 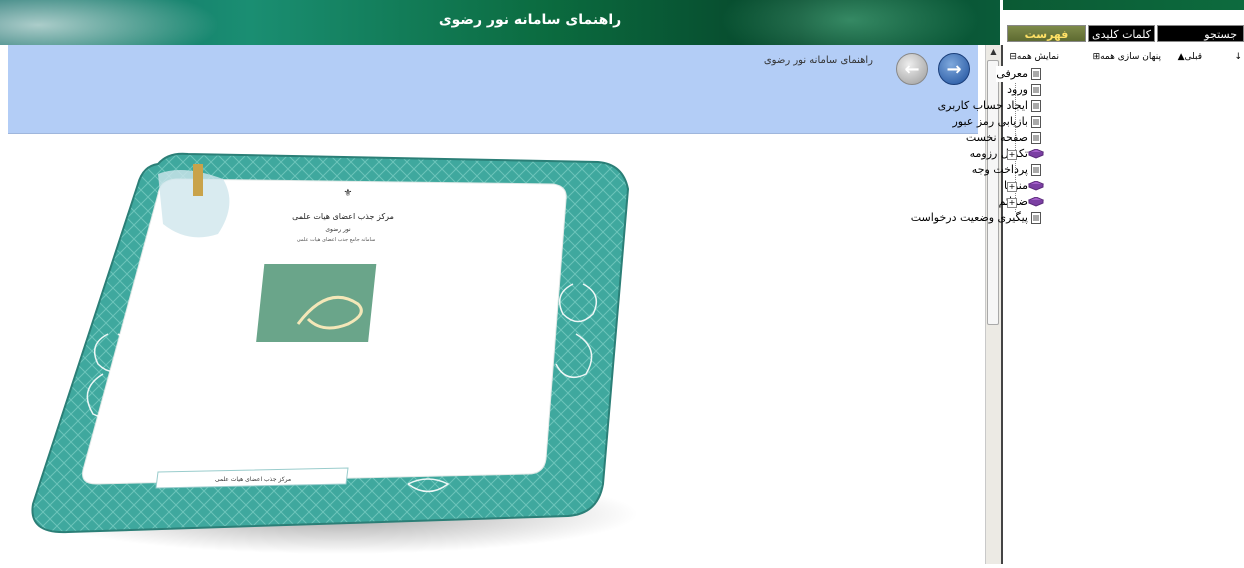 I want to click on toc-item: پرداخت وجه, so click(x=1108, y=170).